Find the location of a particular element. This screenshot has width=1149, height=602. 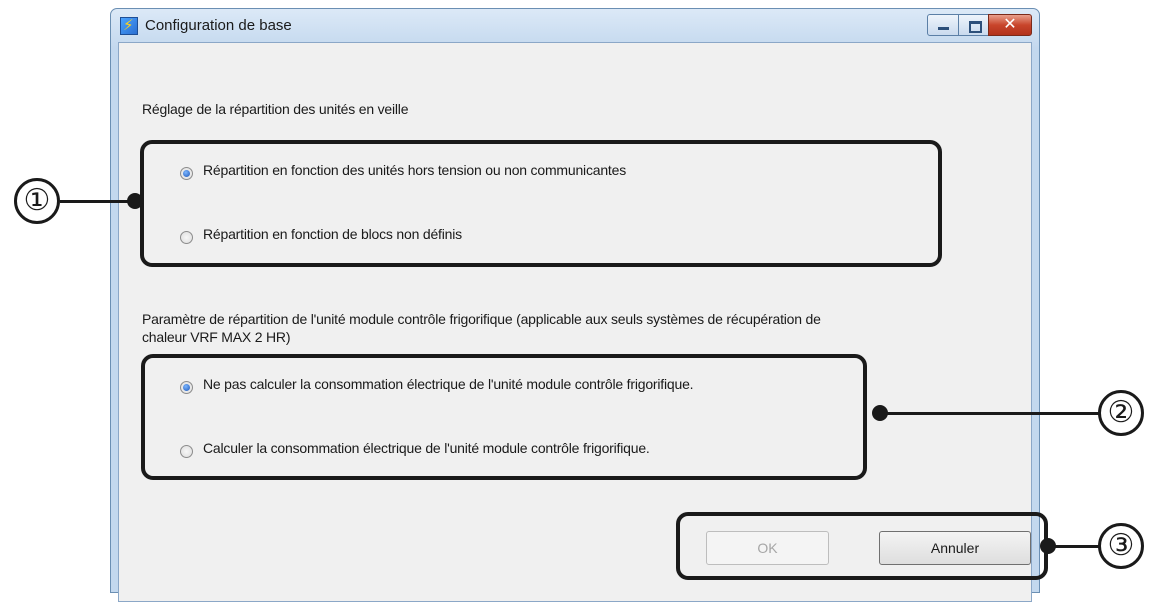

refrigeration-heading-line2: chaleur VRF MAX 2 HR) is located at coordinates (216, 337).